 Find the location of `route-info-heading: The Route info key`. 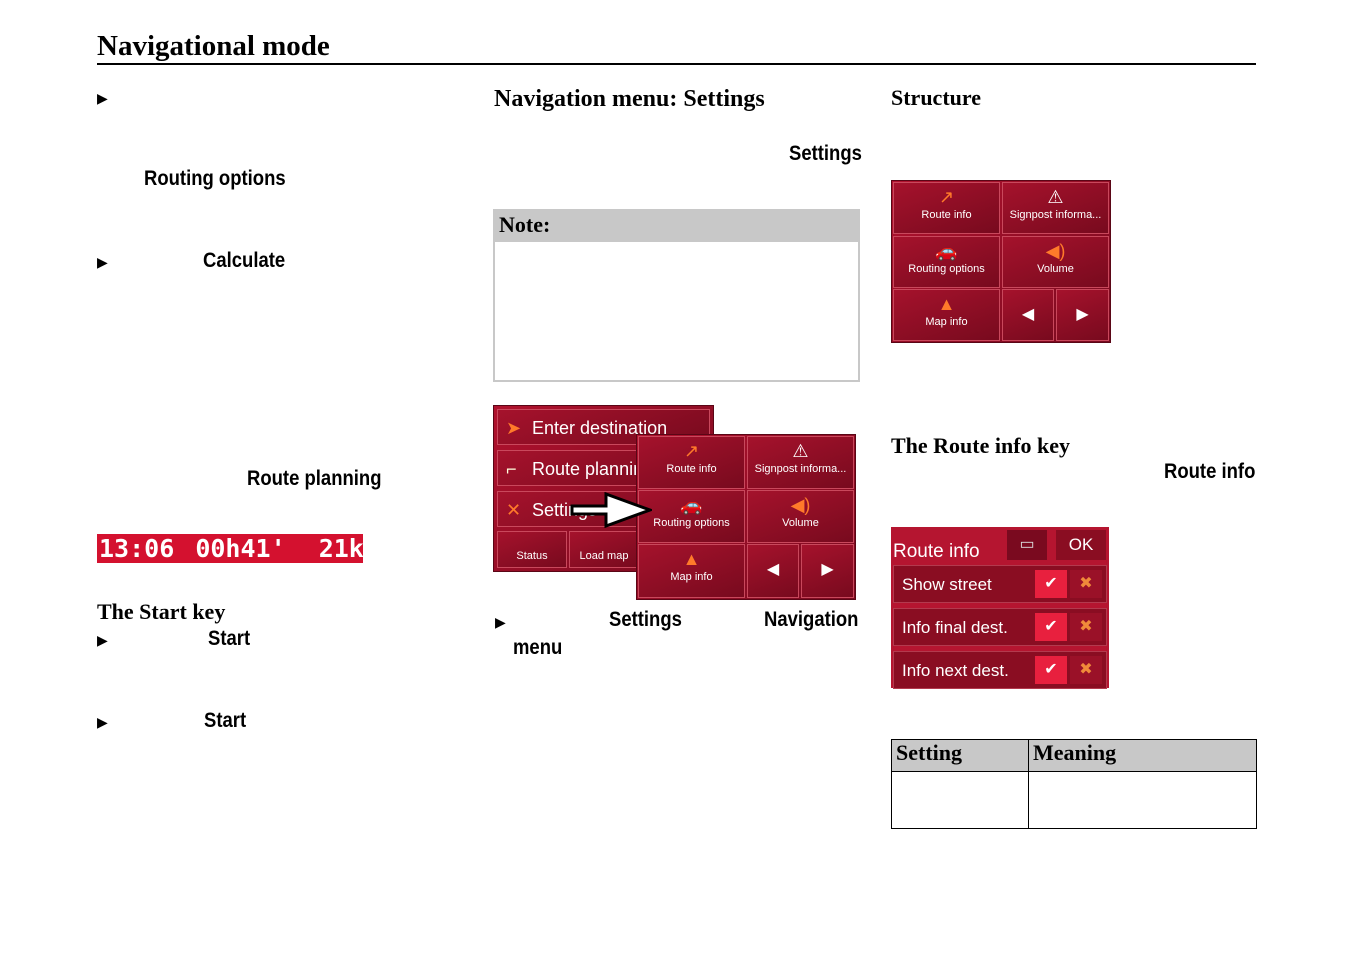

route-info-heading: The Route info key is located at coordinates (981, 445).